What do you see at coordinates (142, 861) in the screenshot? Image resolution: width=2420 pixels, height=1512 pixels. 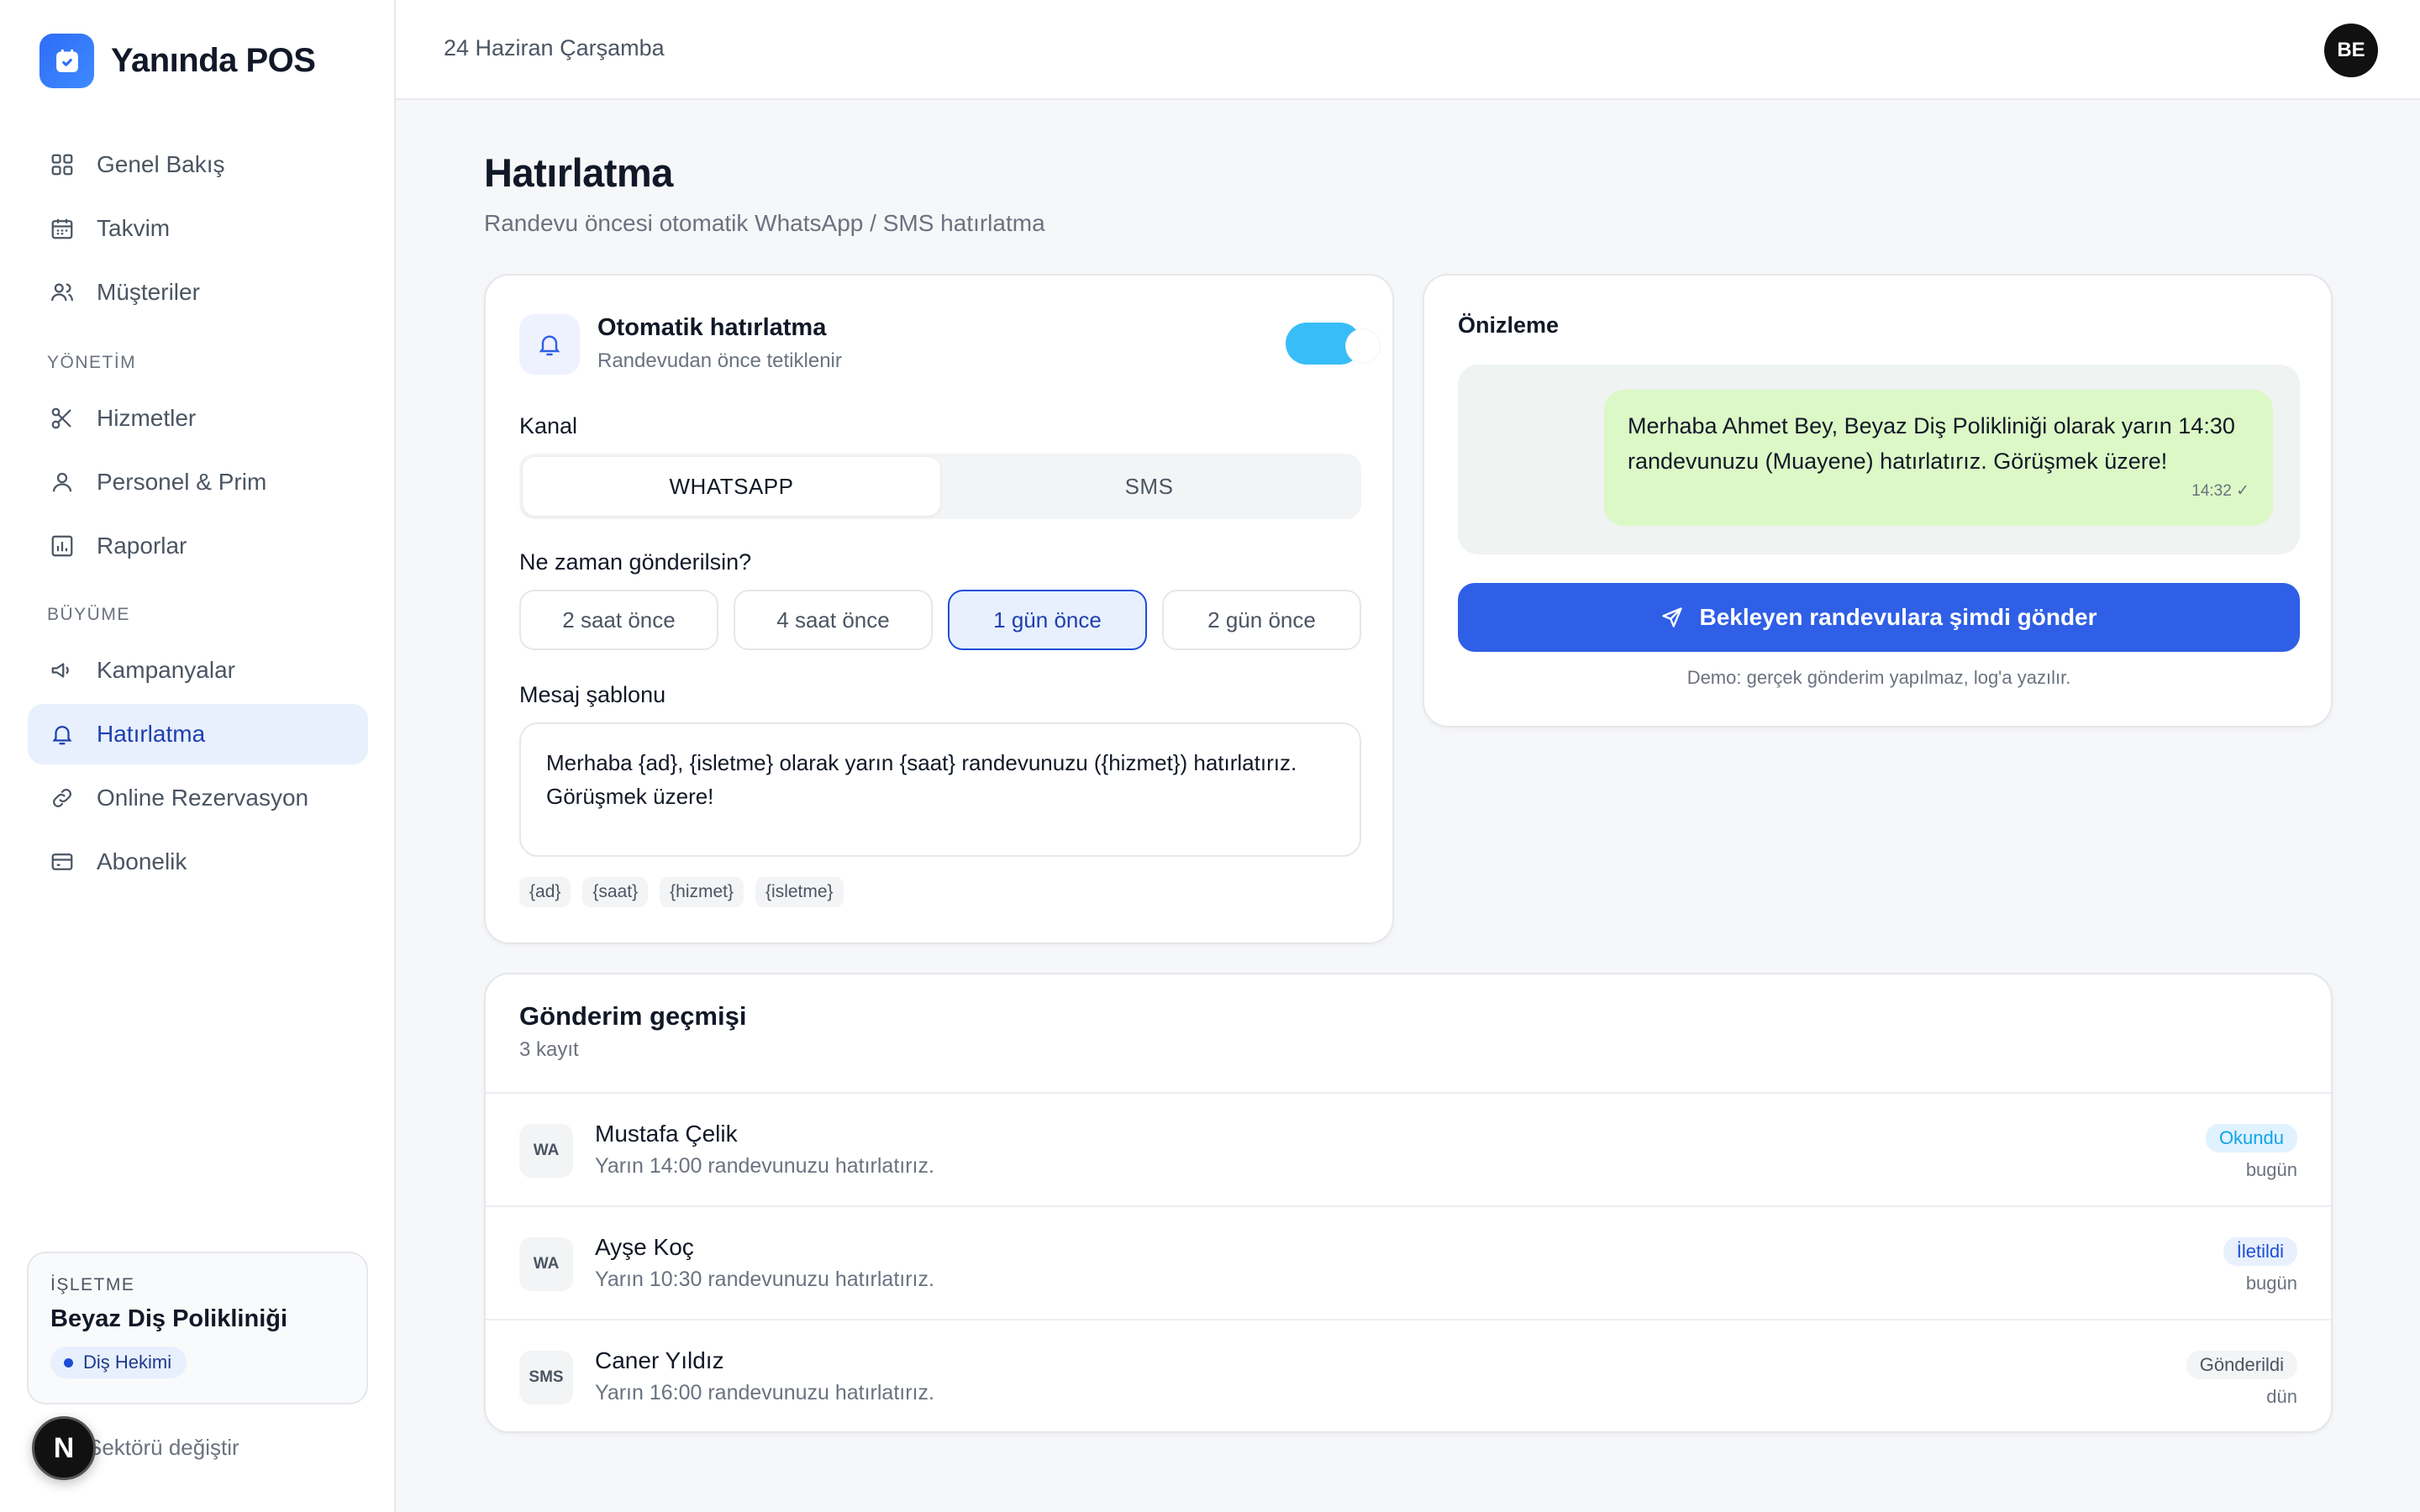 I see `sidebar-item-label: Abonelik` at bounding box center [142, 861].